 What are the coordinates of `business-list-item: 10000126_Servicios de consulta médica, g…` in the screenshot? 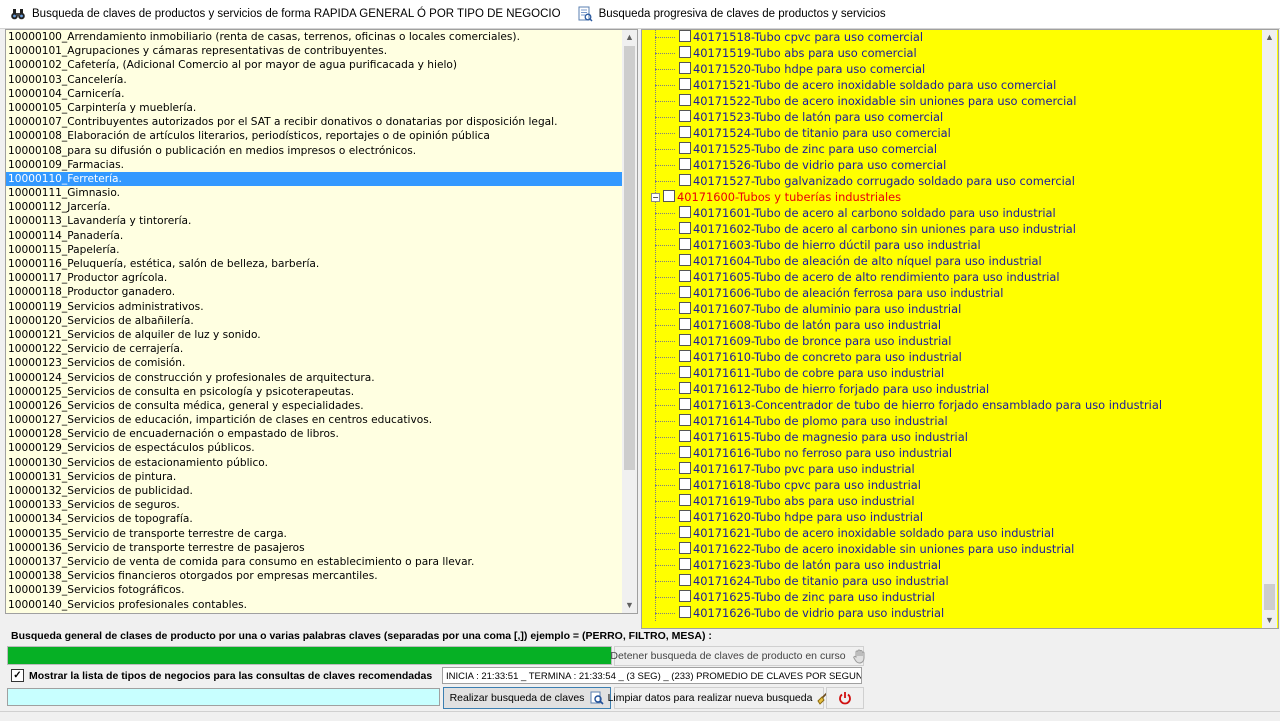 It's located at (314, 406).